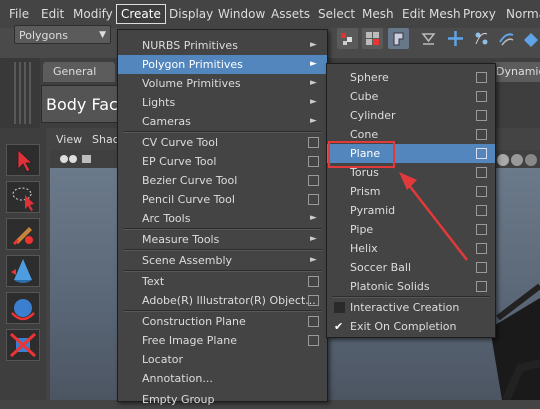 The image size is (540, 409). I want to click on menu-select: Select, so click(336, 14).